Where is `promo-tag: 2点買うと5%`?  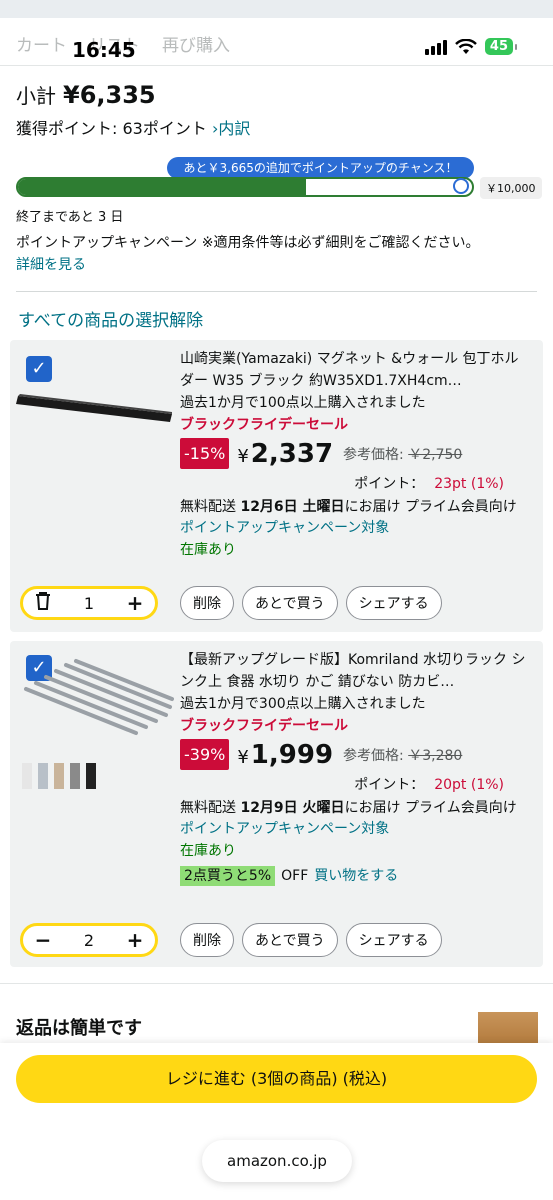
promo-tag: 2点買うと5% is located at coordinates (228, 876).